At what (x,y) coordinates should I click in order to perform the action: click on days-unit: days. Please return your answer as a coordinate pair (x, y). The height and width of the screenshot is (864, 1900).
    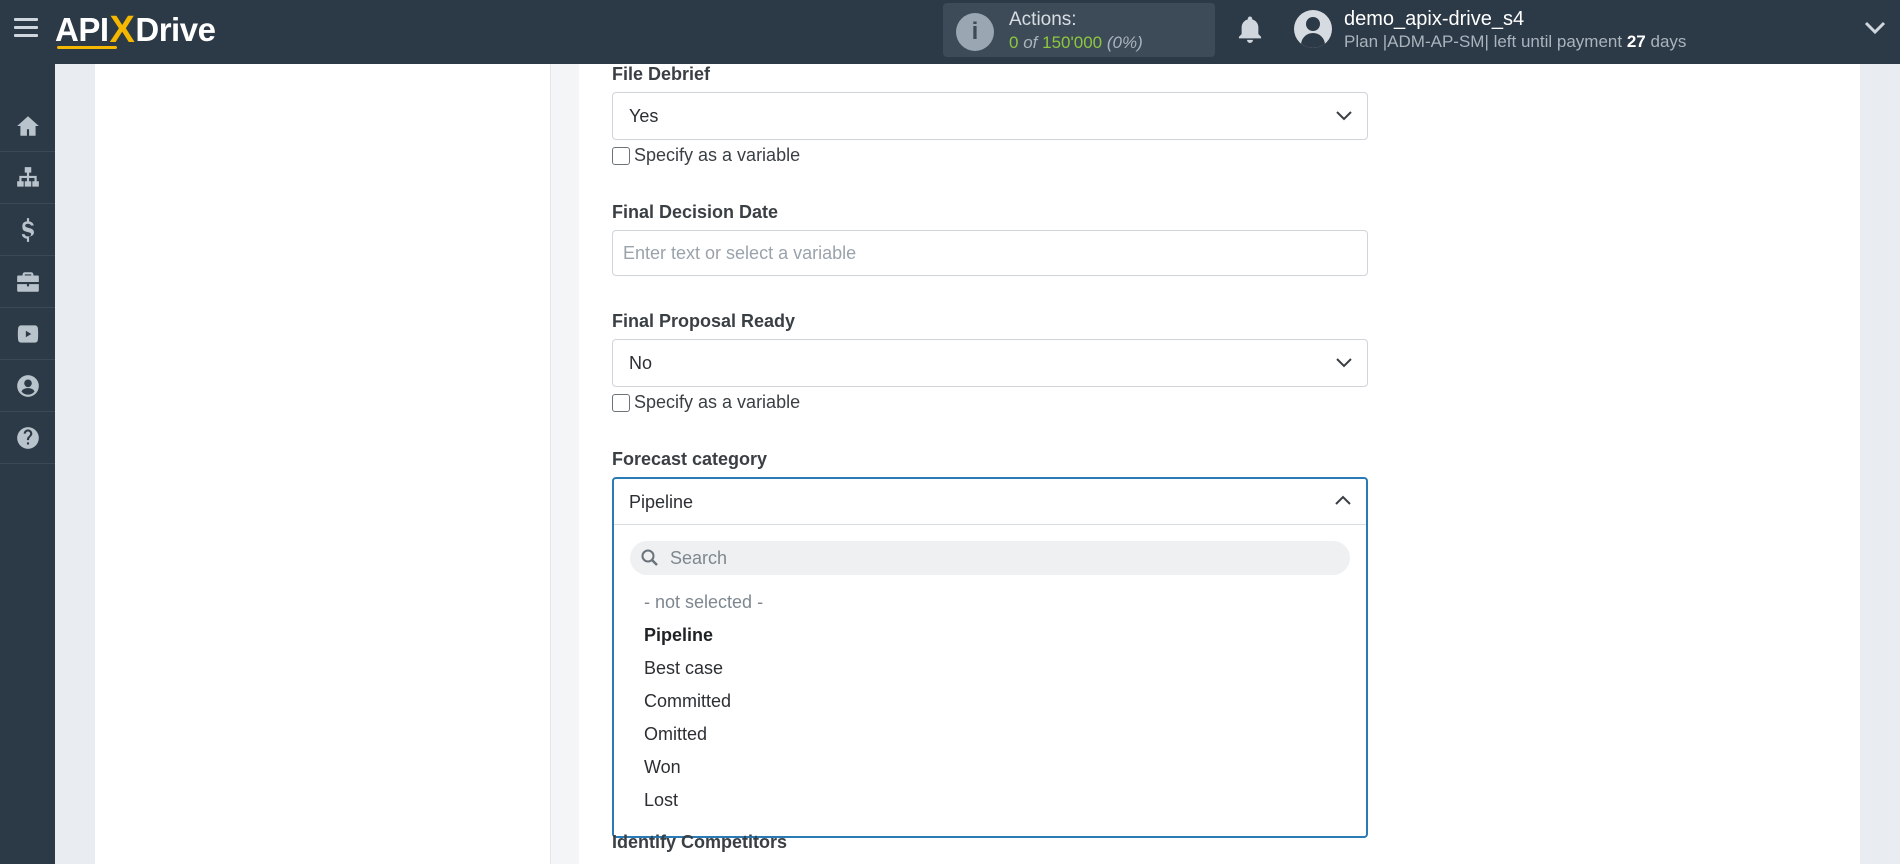
    Looking at the image, I should click on (1668, 41).